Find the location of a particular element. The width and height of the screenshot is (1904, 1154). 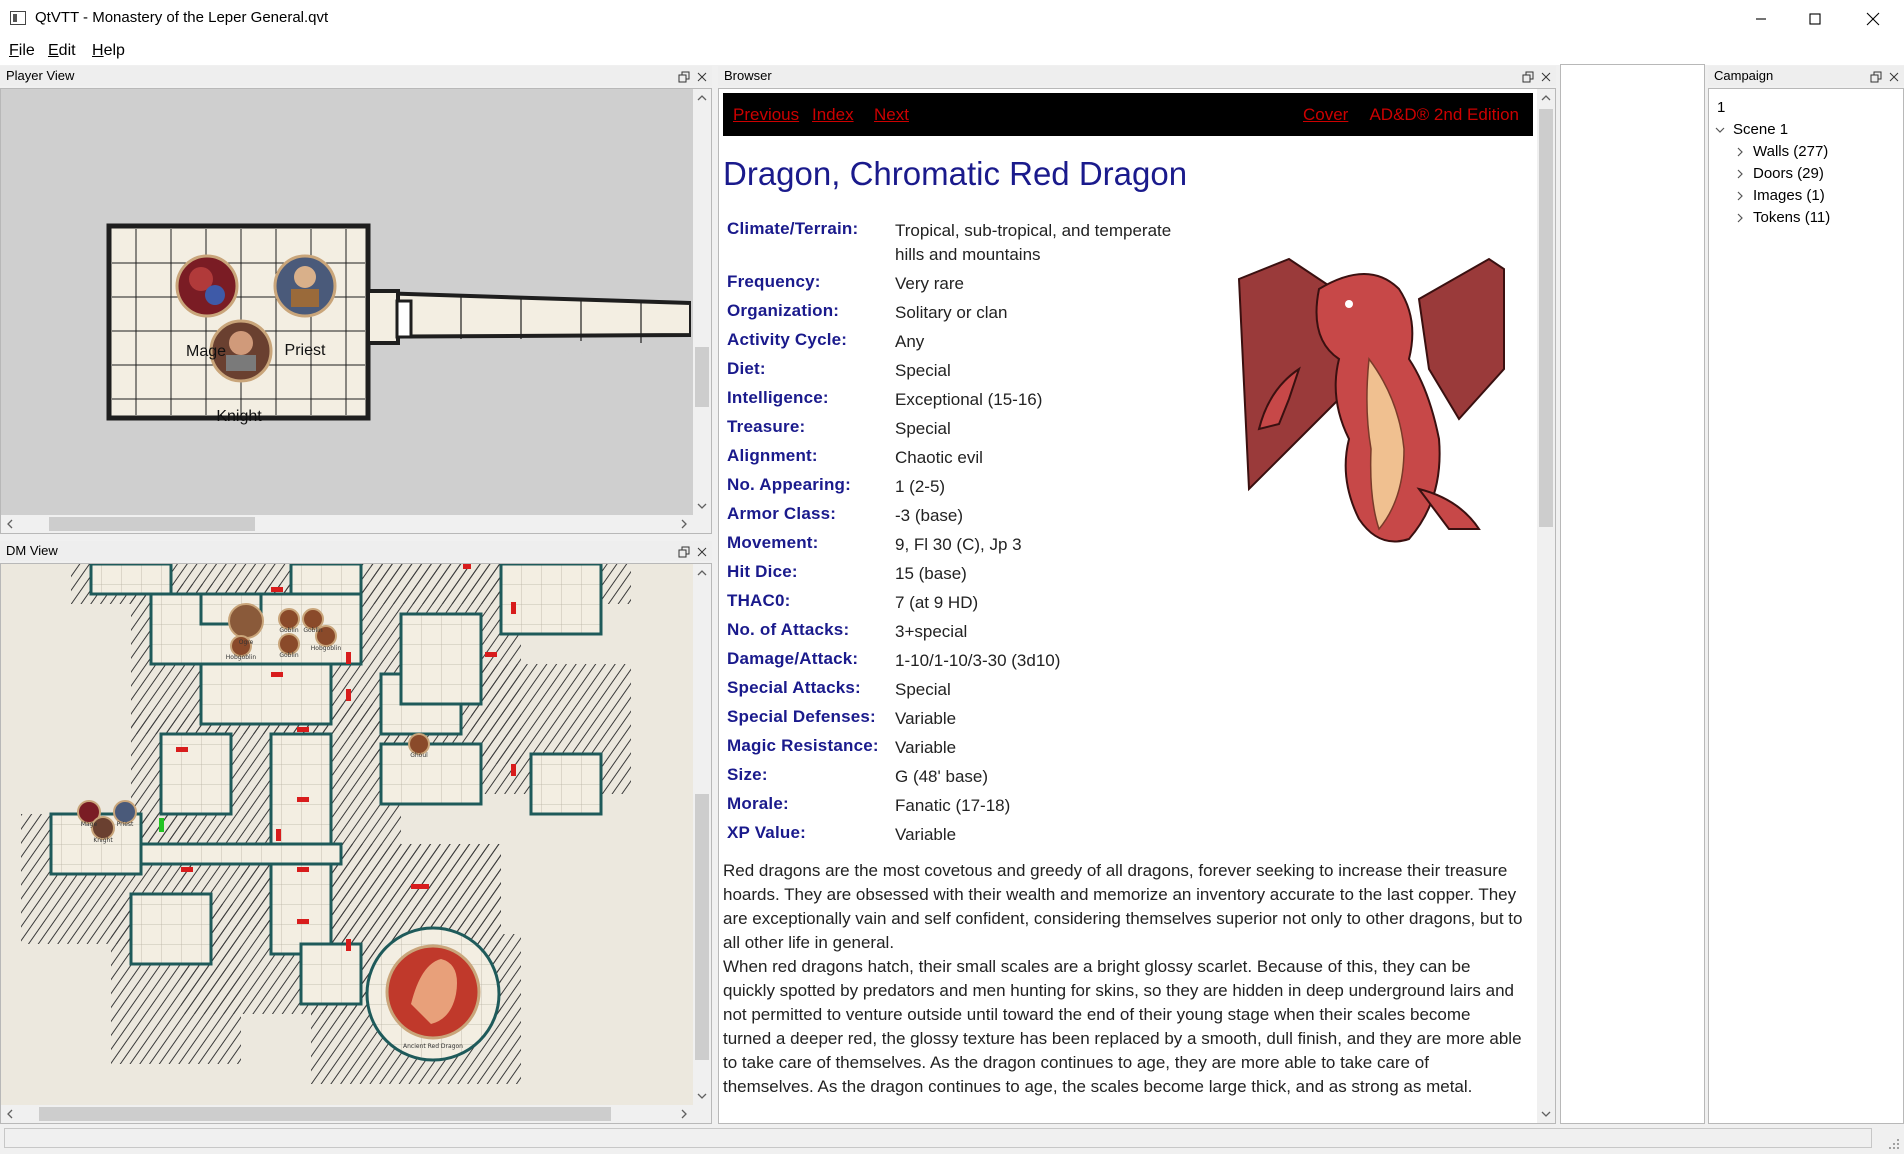

menu-edit: Edit is located at coordinates (62, 51).